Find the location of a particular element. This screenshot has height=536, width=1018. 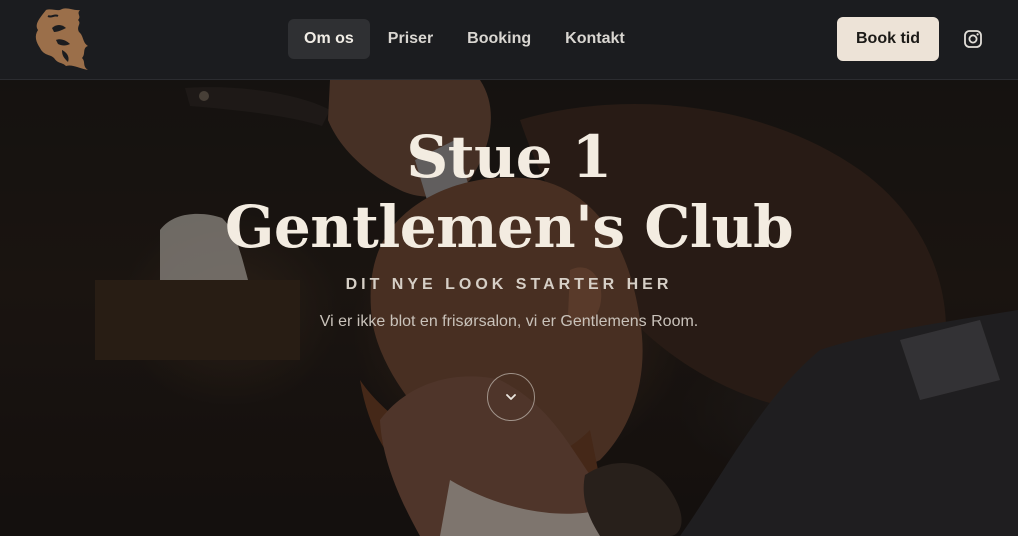

hero-title-line-2: Gentlemen's Club is located at coordinates (509, 227).